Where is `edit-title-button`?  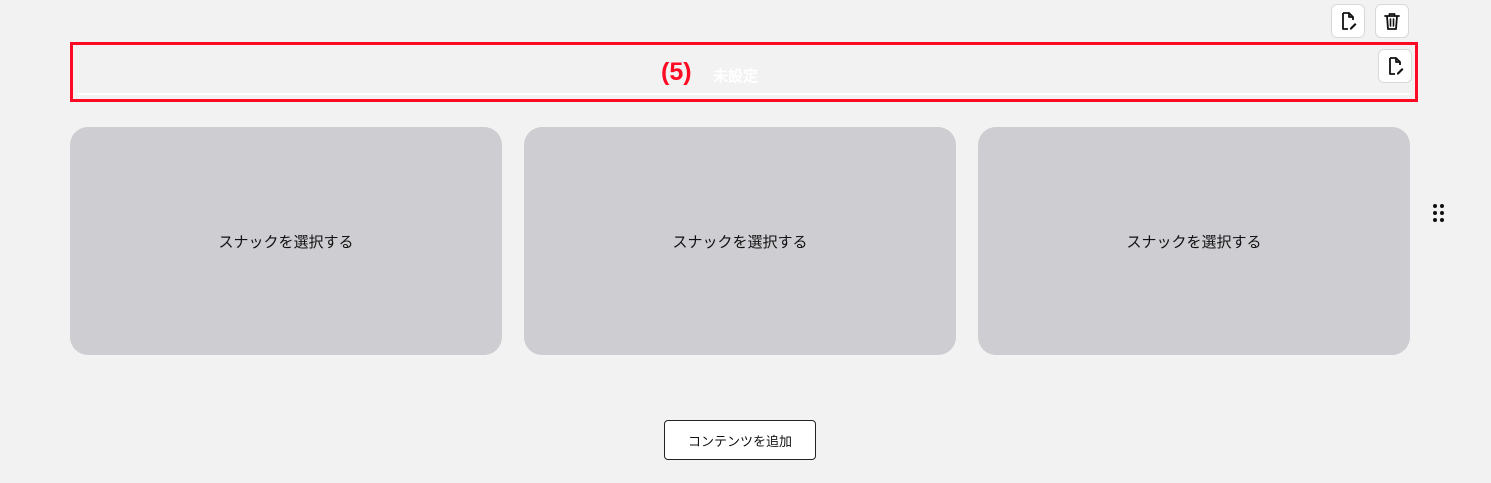
edit-title-button is located at coordinates (1395, 66).